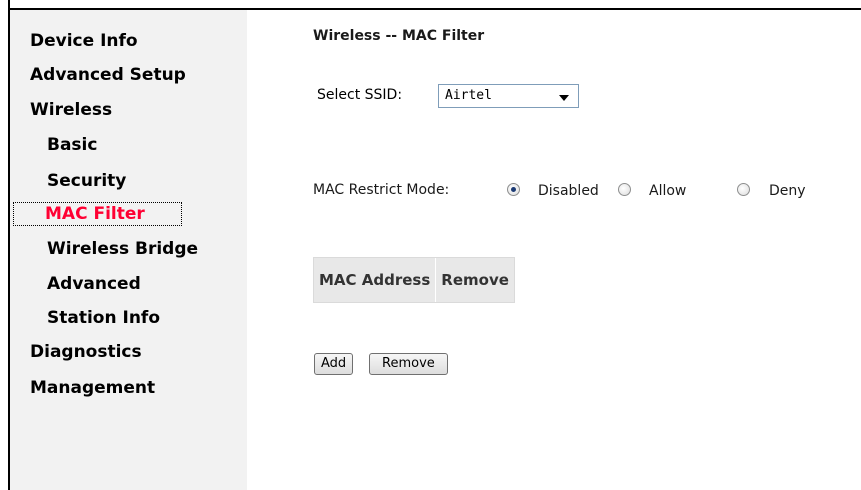 This screenshot has height=490, width=861. What do you see at coordinates (97, 214) in the screenshot?
I see `sidebar-item-mac-filter: MAC Filter` at bounding box center [97, 214].